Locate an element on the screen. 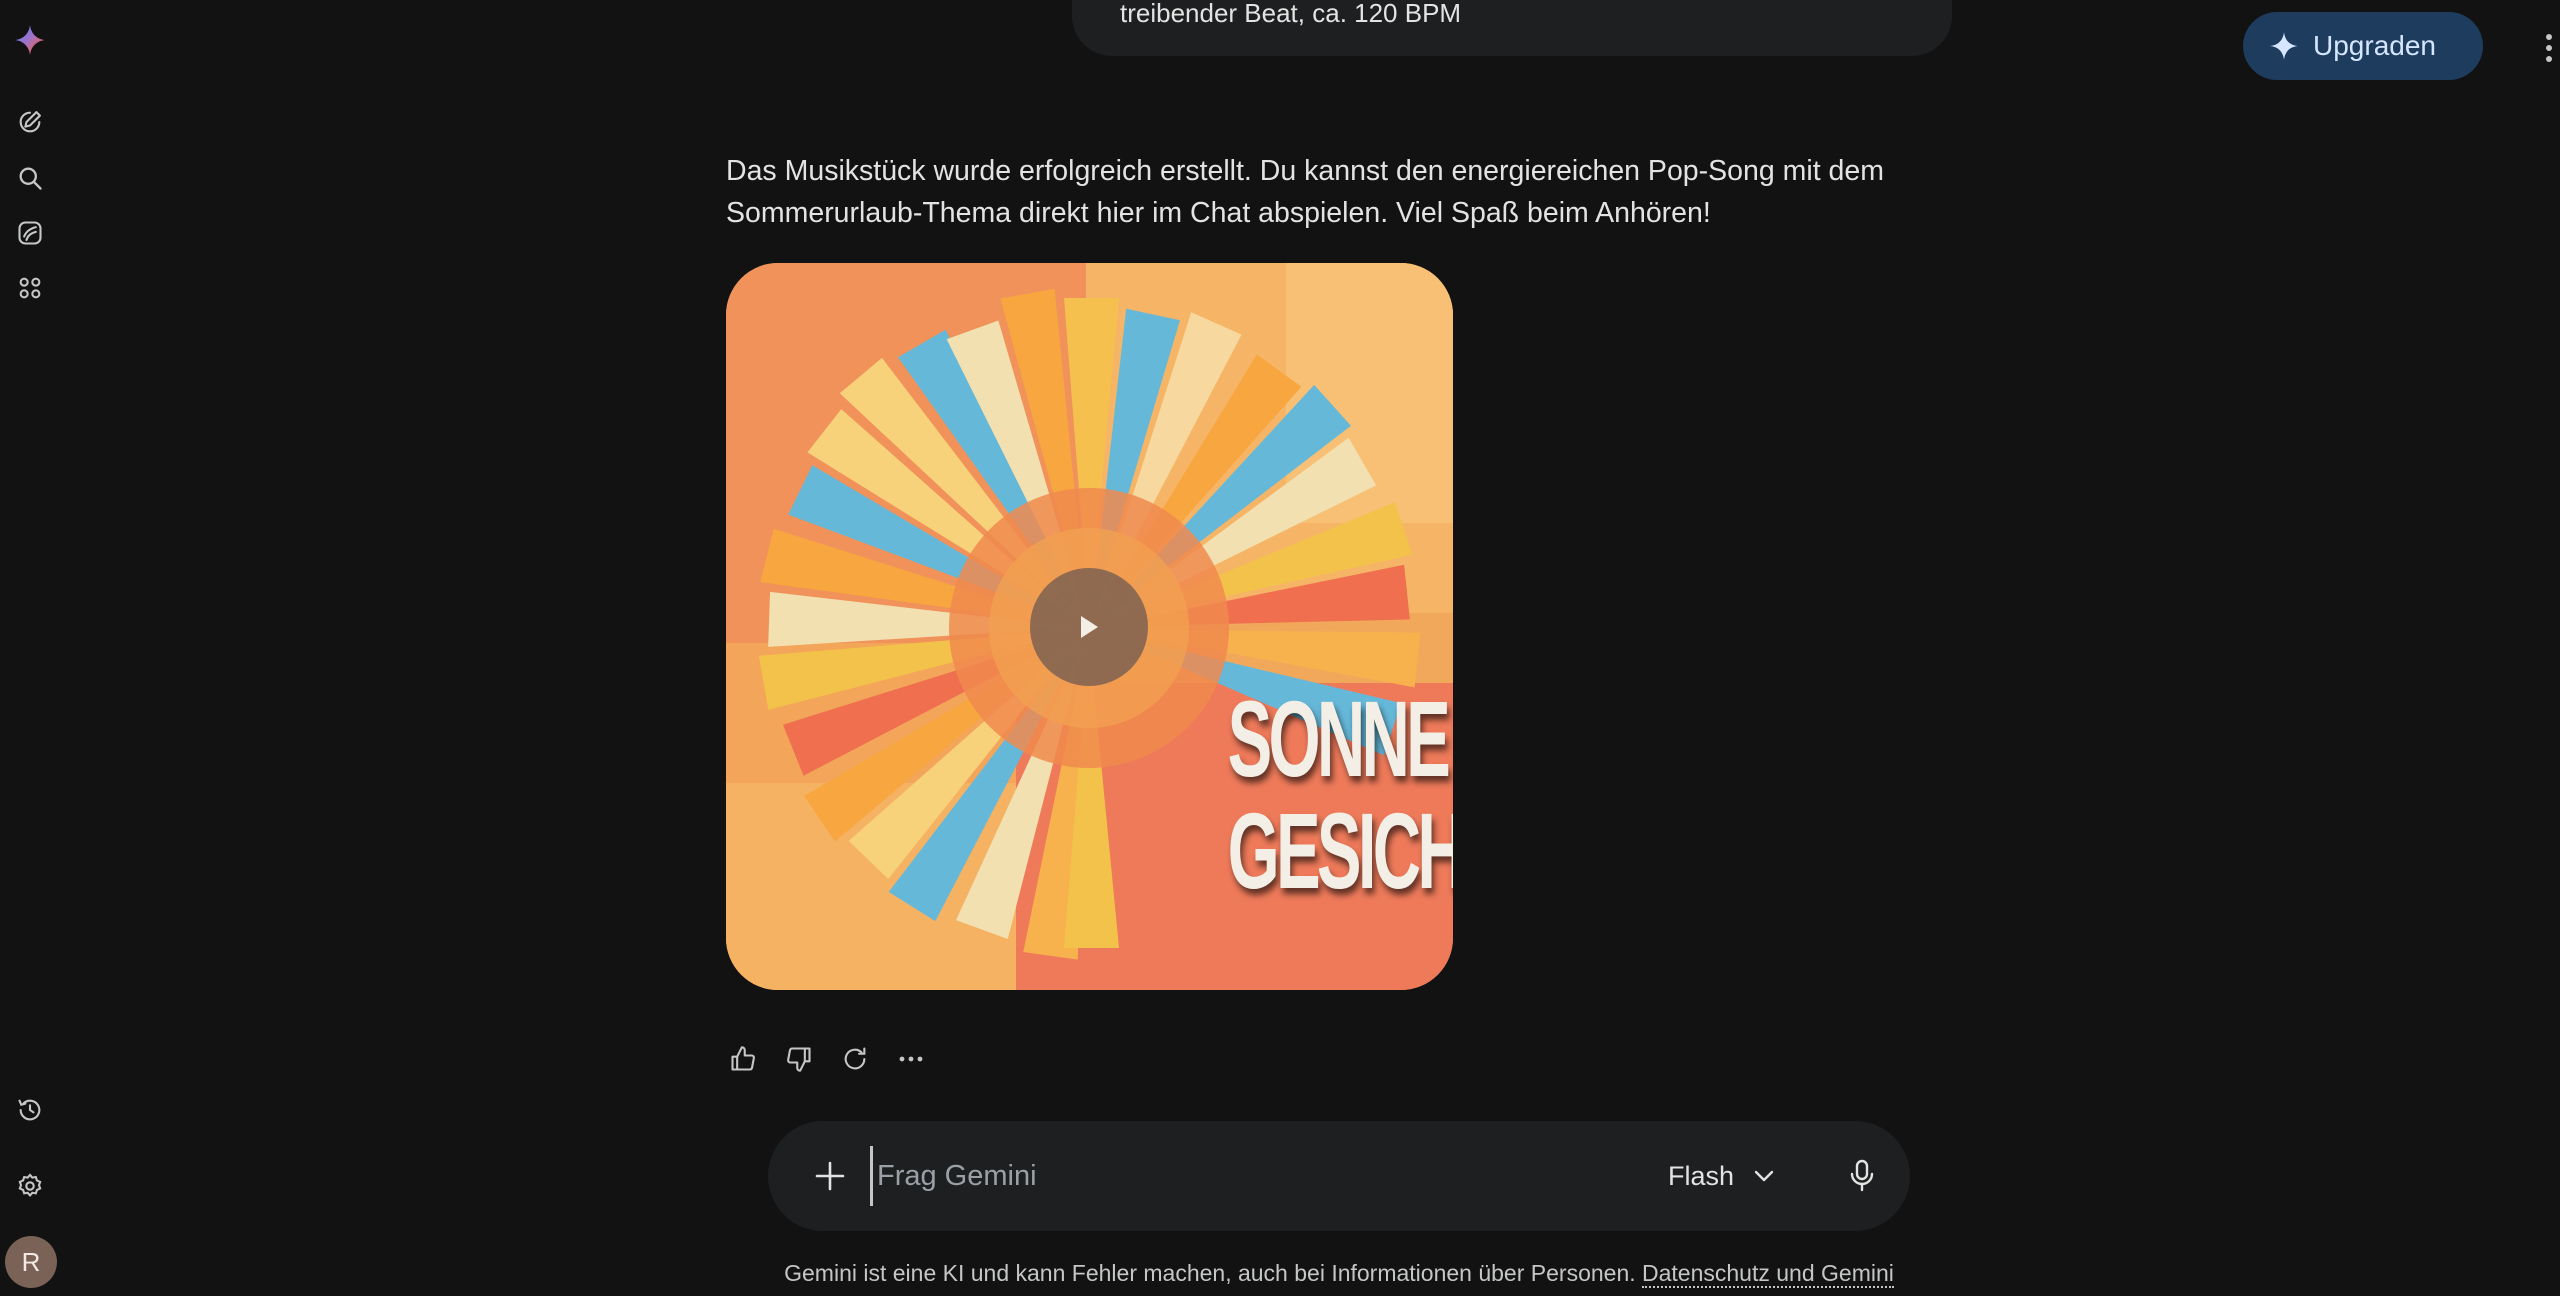 The image size is (2560, 1296). gemini-logo-icon is located at coordinates (30, 40).